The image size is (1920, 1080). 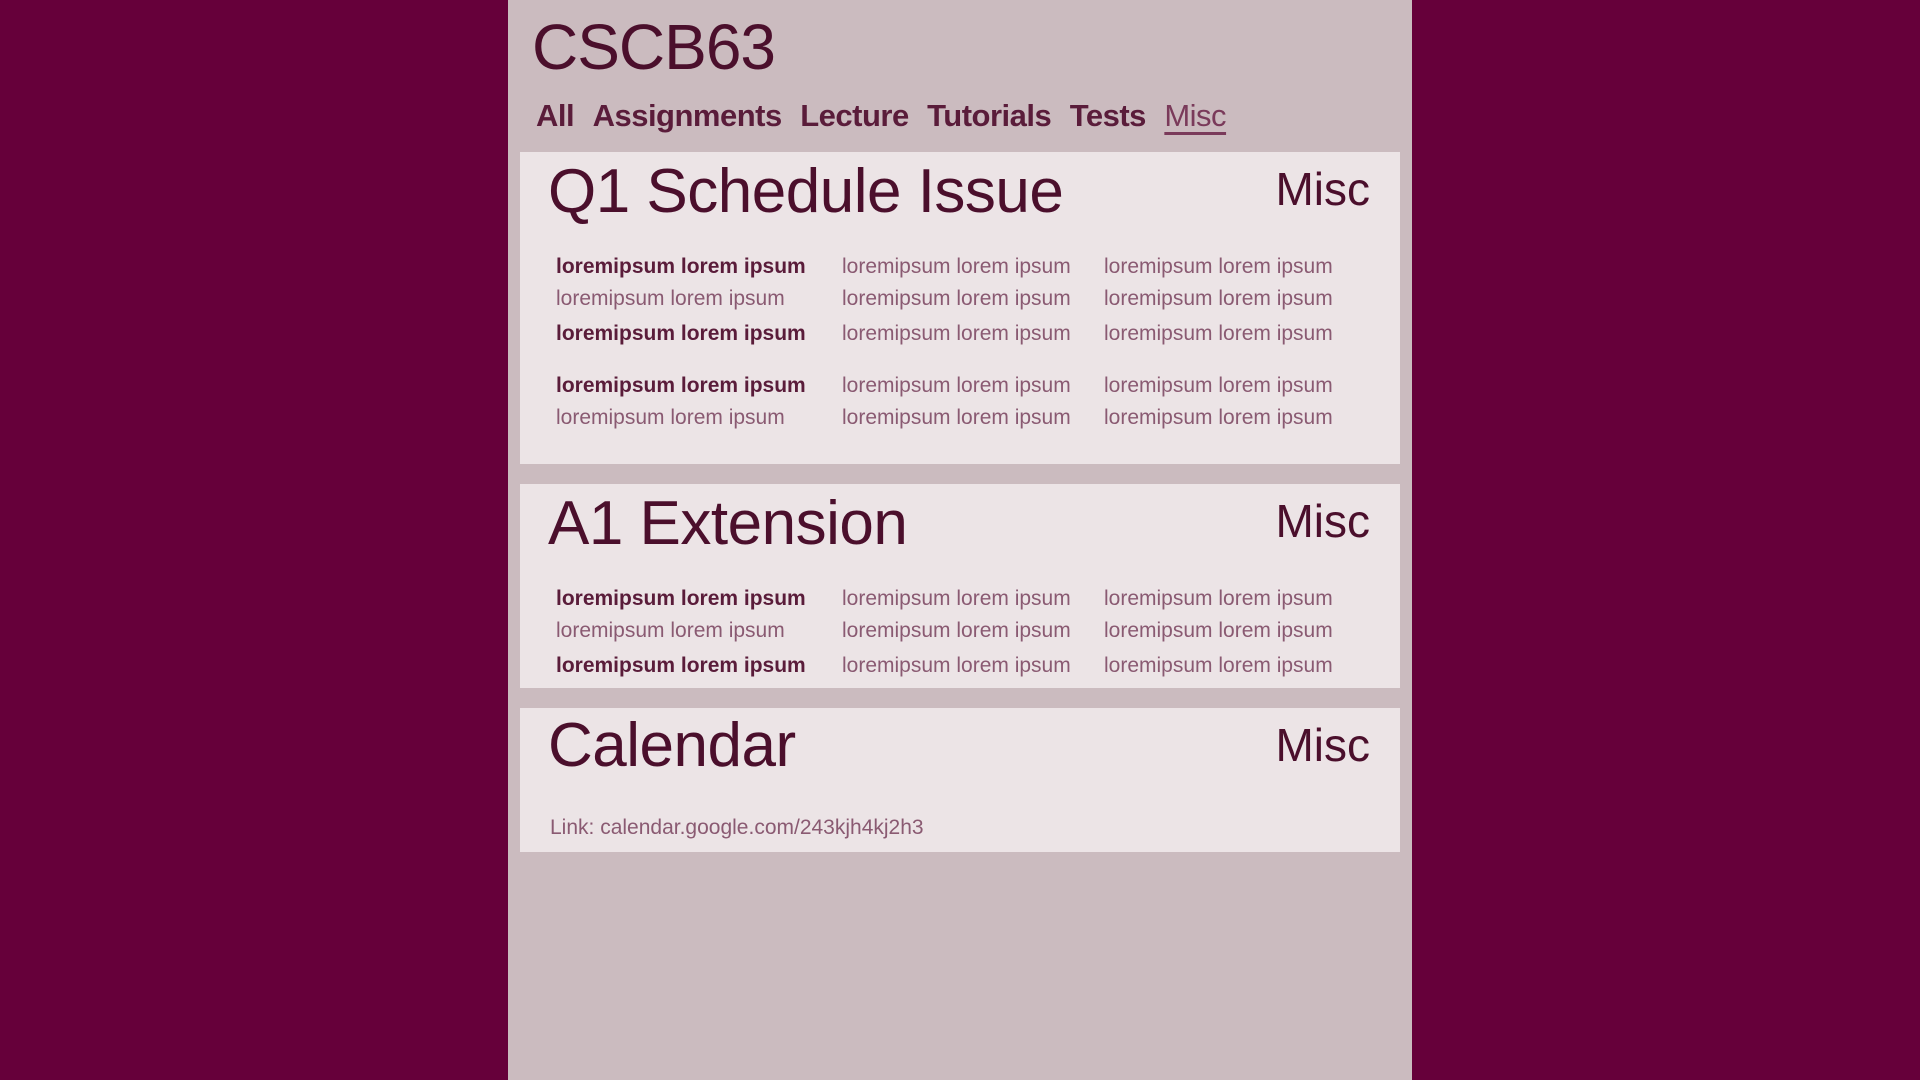 I want to click on tab-misc: Misc, so click(x=1195, y=116).